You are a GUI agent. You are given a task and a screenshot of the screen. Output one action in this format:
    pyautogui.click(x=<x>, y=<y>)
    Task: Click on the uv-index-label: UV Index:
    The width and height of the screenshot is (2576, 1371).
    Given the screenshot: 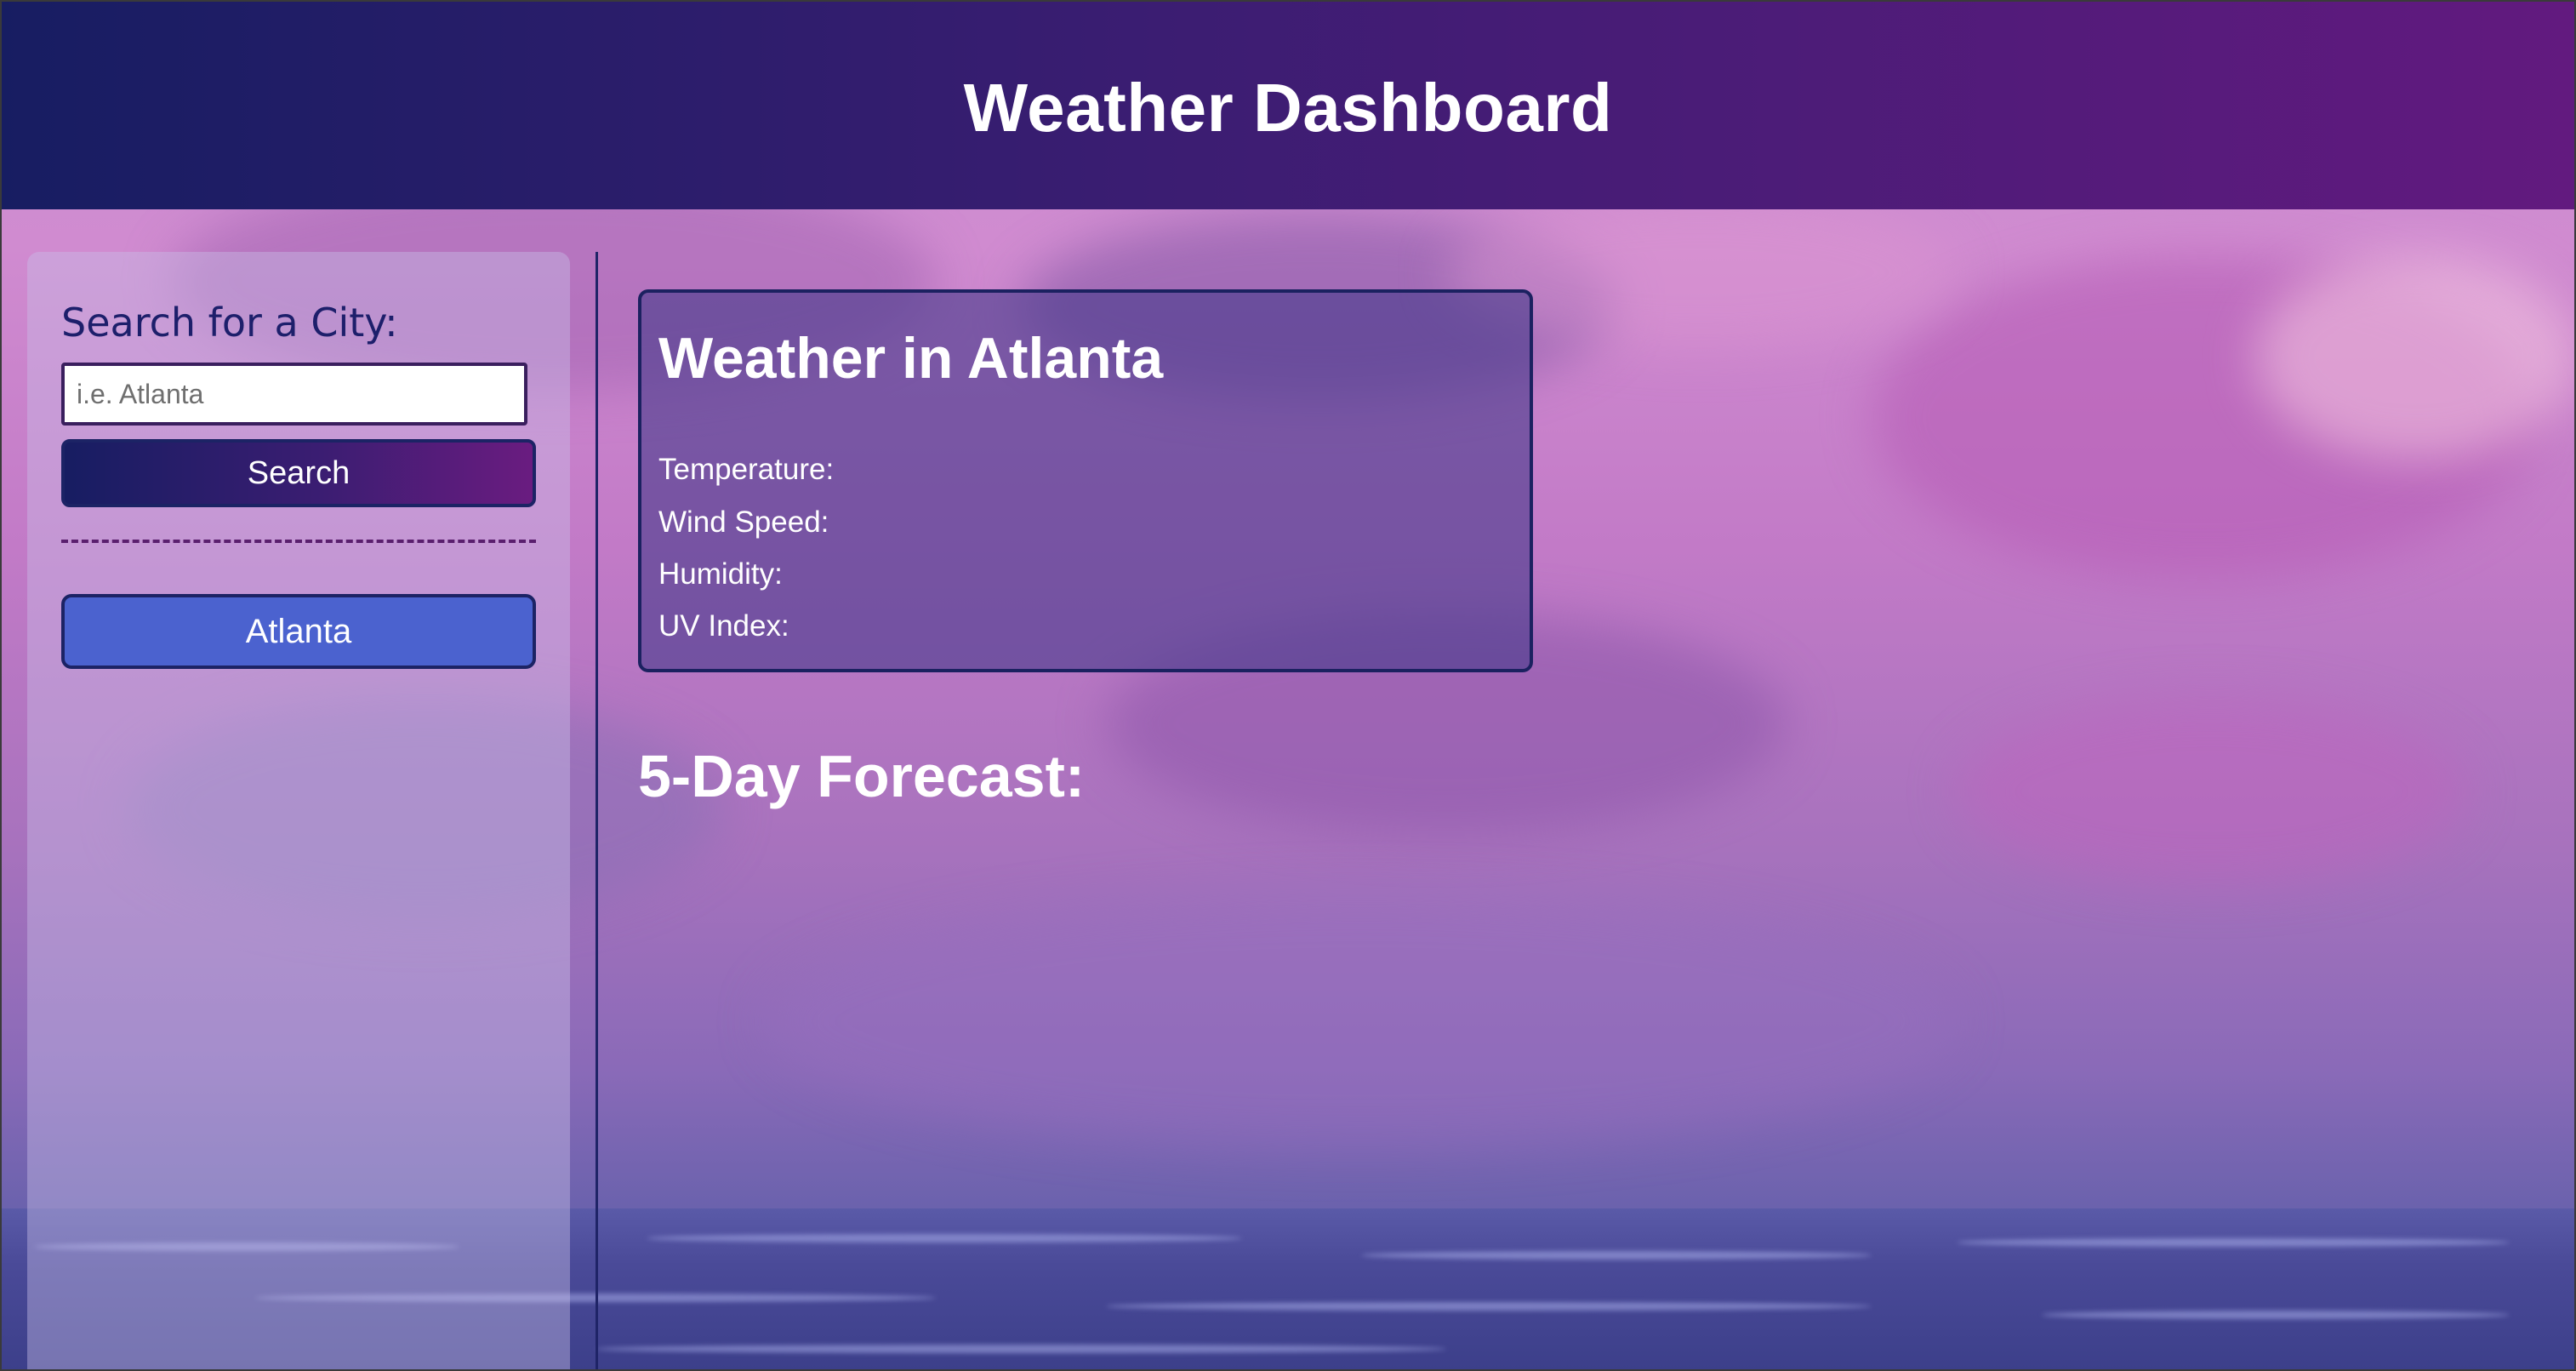 What is the action you would take?
    pyautogui.click(x=724, y=626)
    